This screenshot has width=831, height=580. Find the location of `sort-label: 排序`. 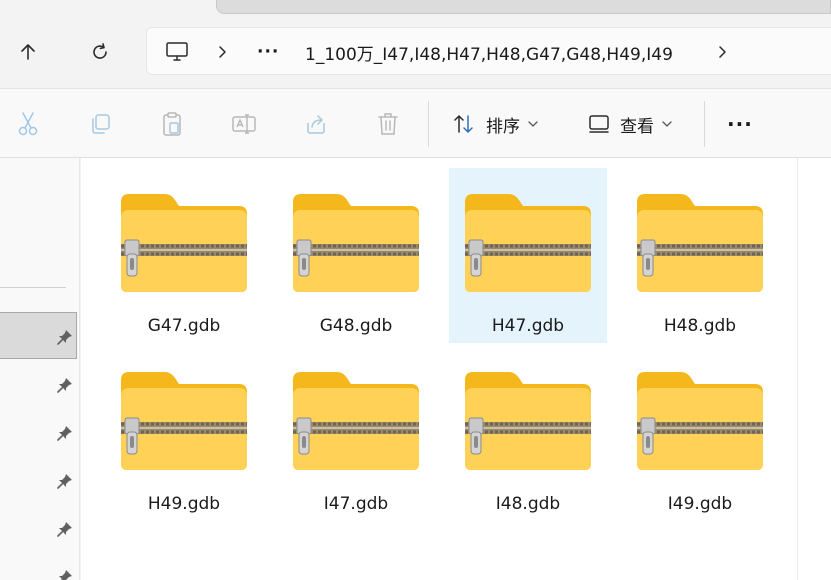

sort-label: 排序 is located at coordinates (503, 126).